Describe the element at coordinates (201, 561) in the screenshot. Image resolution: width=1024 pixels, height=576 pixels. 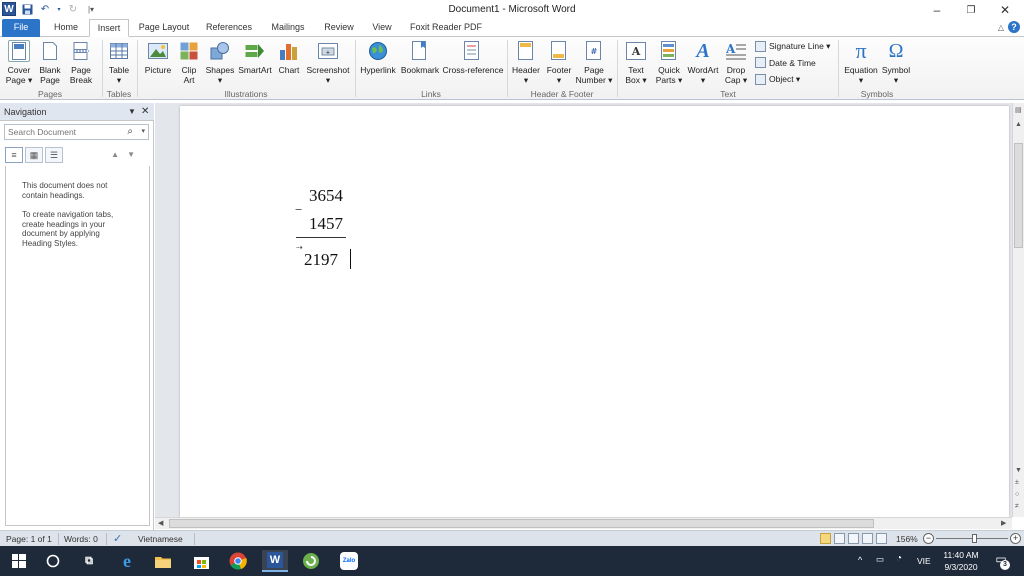
I see `microsoft-store-icon` at that location.